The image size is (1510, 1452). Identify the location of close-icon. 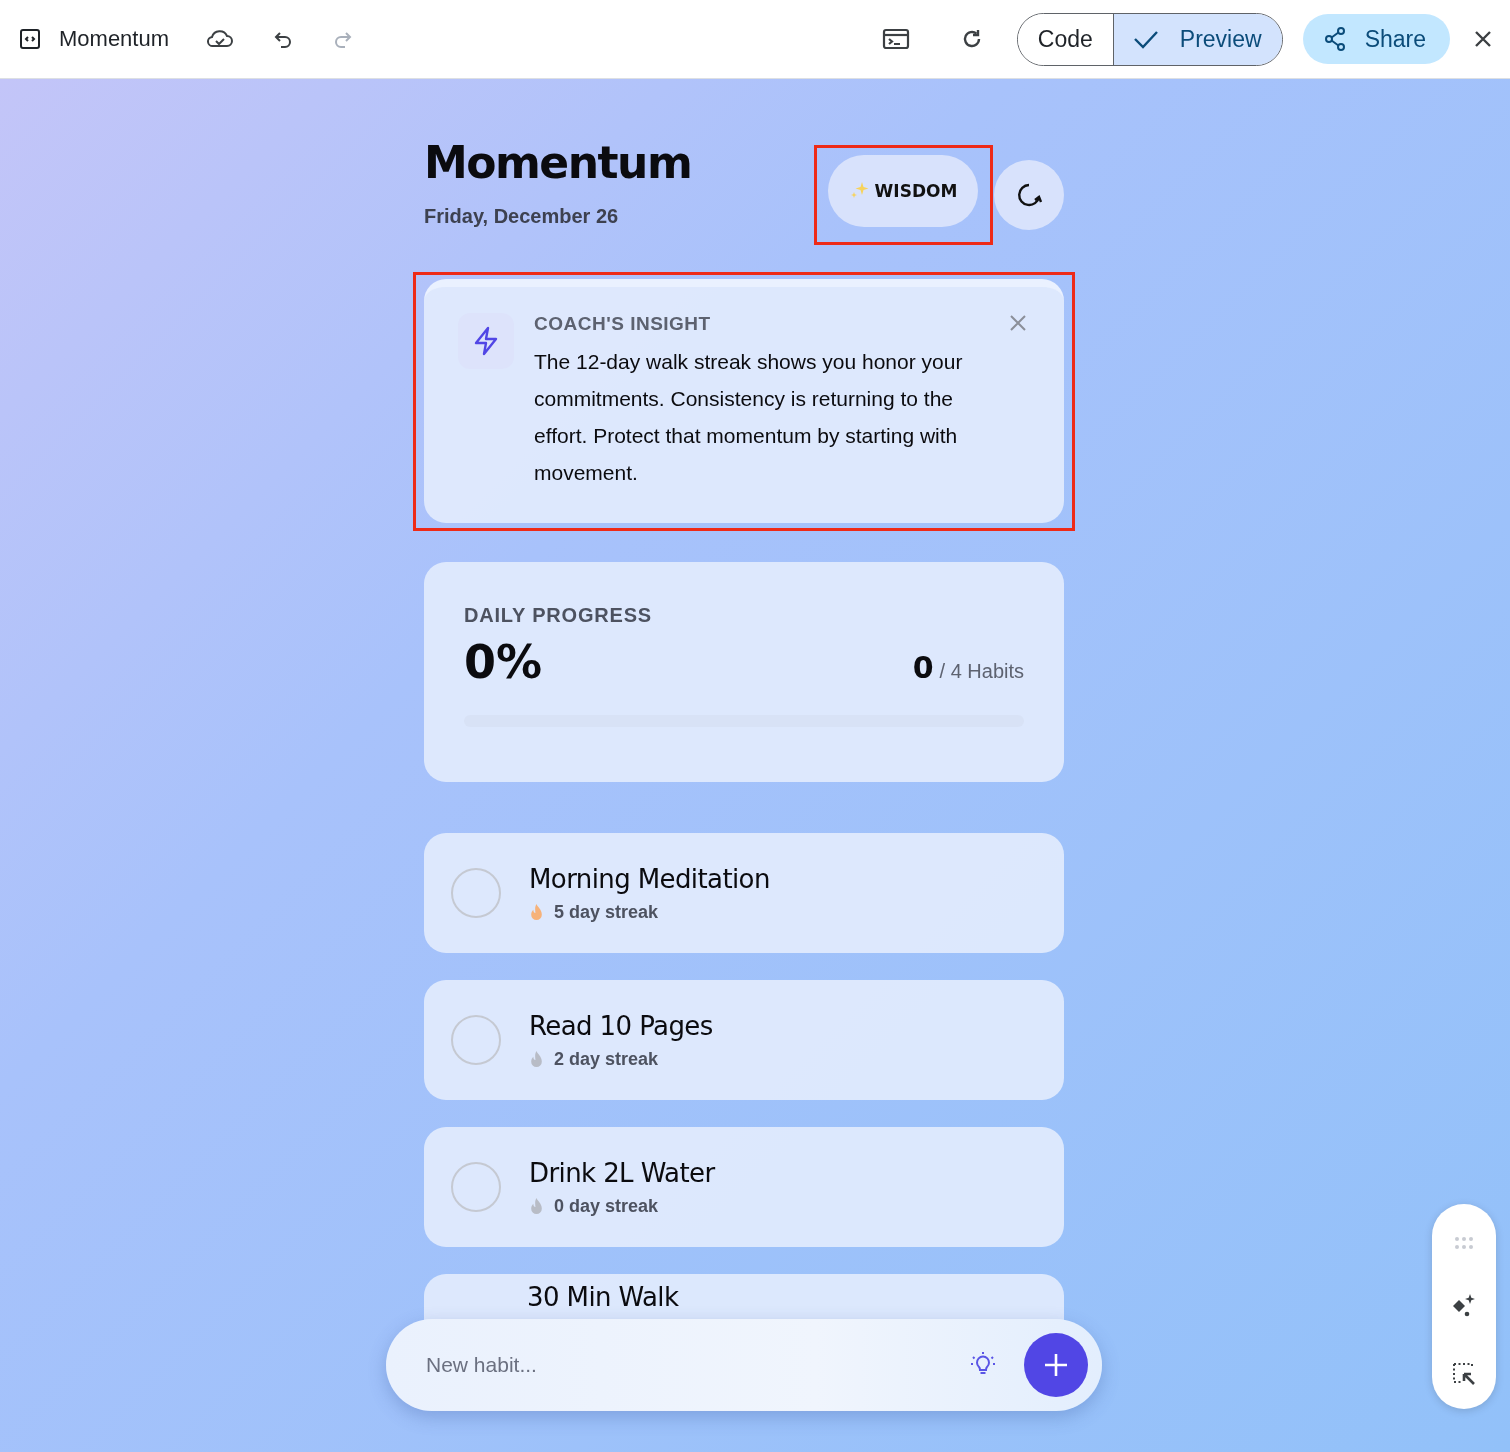
(1483, 39).